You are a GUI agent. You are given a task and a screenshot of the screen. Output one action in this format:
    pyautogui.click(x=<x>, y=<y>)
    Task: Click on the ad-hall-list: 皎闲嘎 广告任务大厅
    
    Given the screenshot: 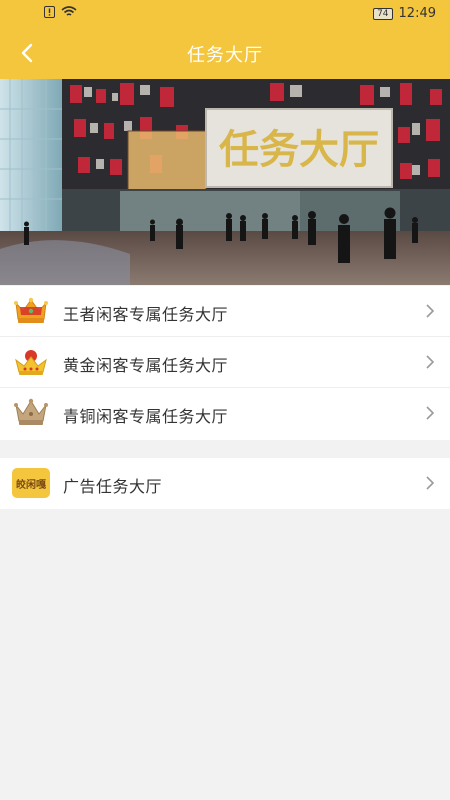 What is the action you would take?
    pyautogui.click(x=225, y=483)
    